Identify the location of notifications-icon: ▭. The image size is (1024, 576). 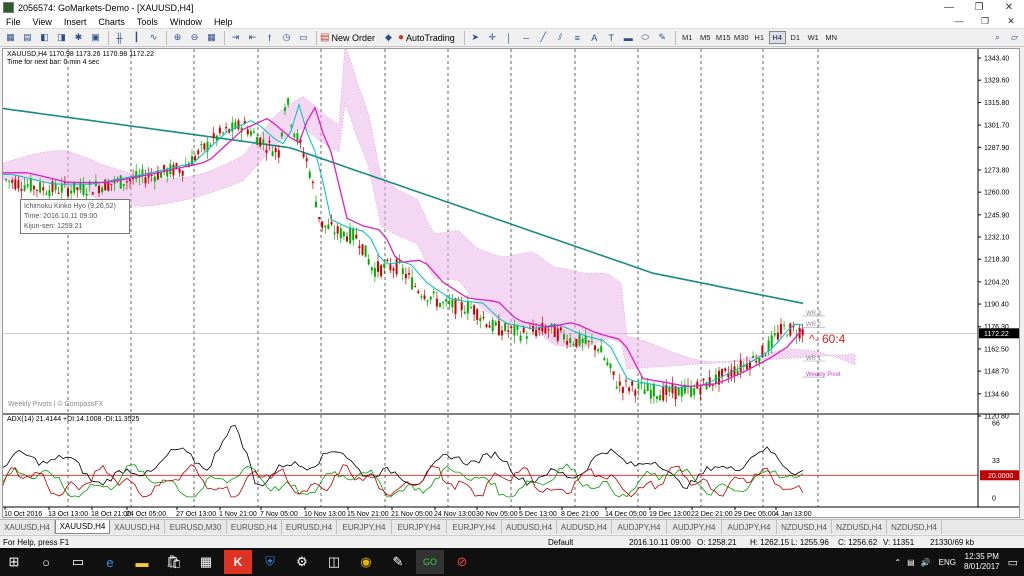
(1013, 562).